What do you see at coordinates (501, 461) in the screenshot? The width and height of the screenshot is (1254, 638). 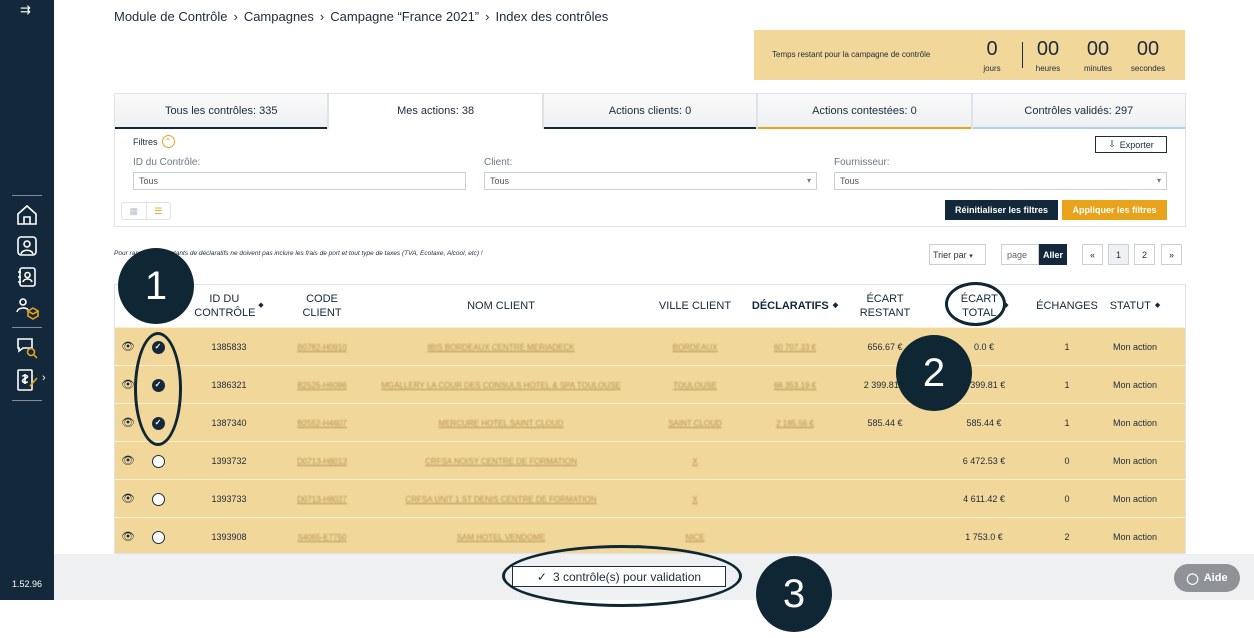 I see `cell-name: CRFSA NOISY CENTRE DE FORMATION` at bounding box center [501, 461].